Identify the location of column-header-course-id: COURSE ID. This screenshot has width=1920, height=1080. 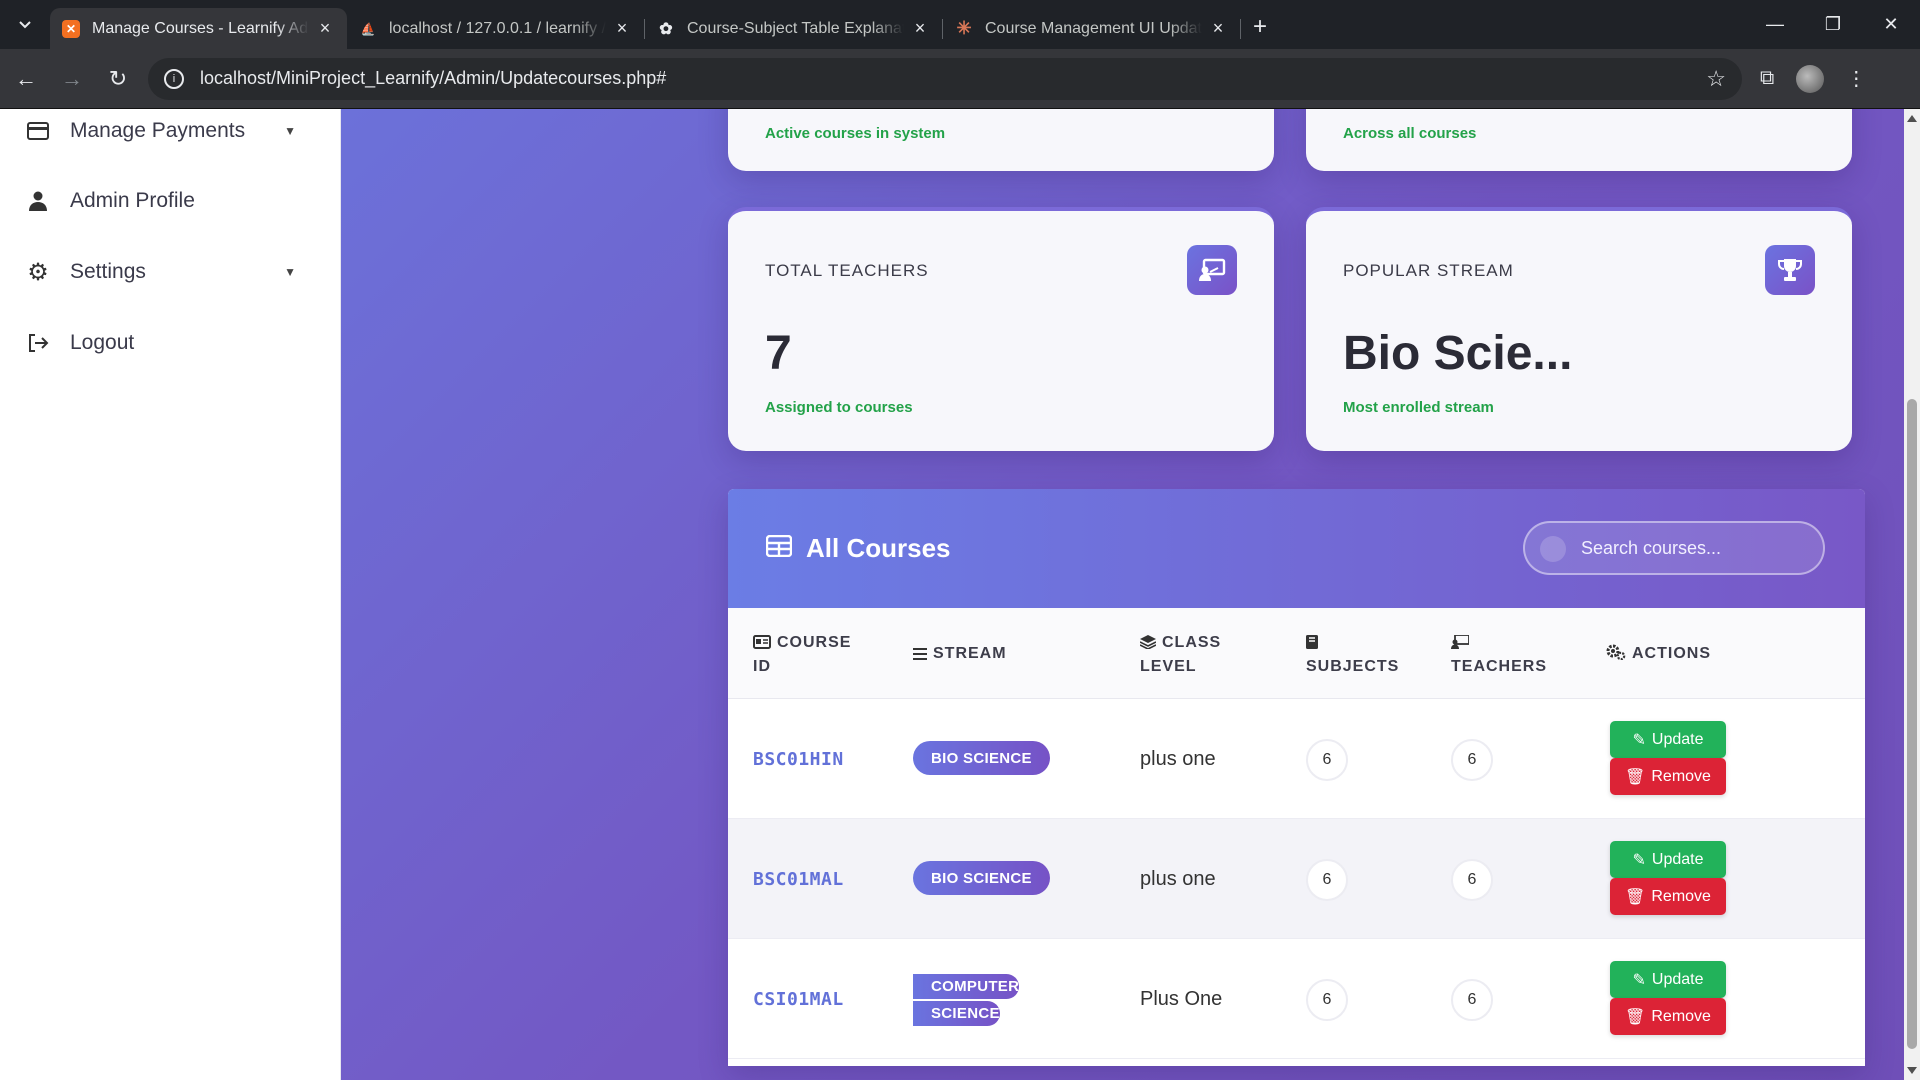
(802, 655).